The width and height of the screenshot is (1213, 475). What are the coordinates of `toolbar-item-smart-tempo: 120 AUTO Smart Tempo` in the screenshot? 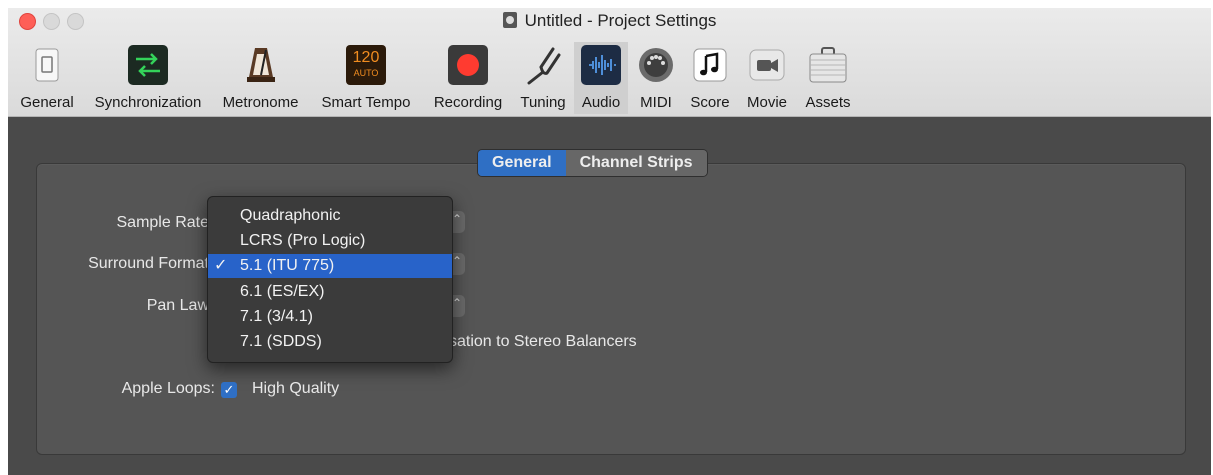 It's located at (366, 78).